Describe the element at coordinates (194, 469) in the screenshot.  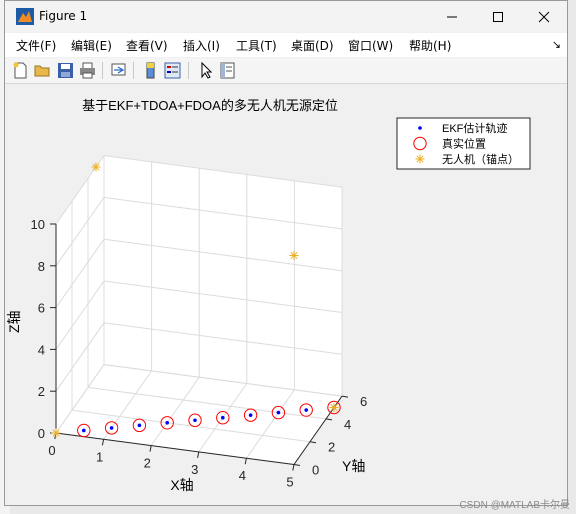
I see `x-tick-label: 3` at that location.